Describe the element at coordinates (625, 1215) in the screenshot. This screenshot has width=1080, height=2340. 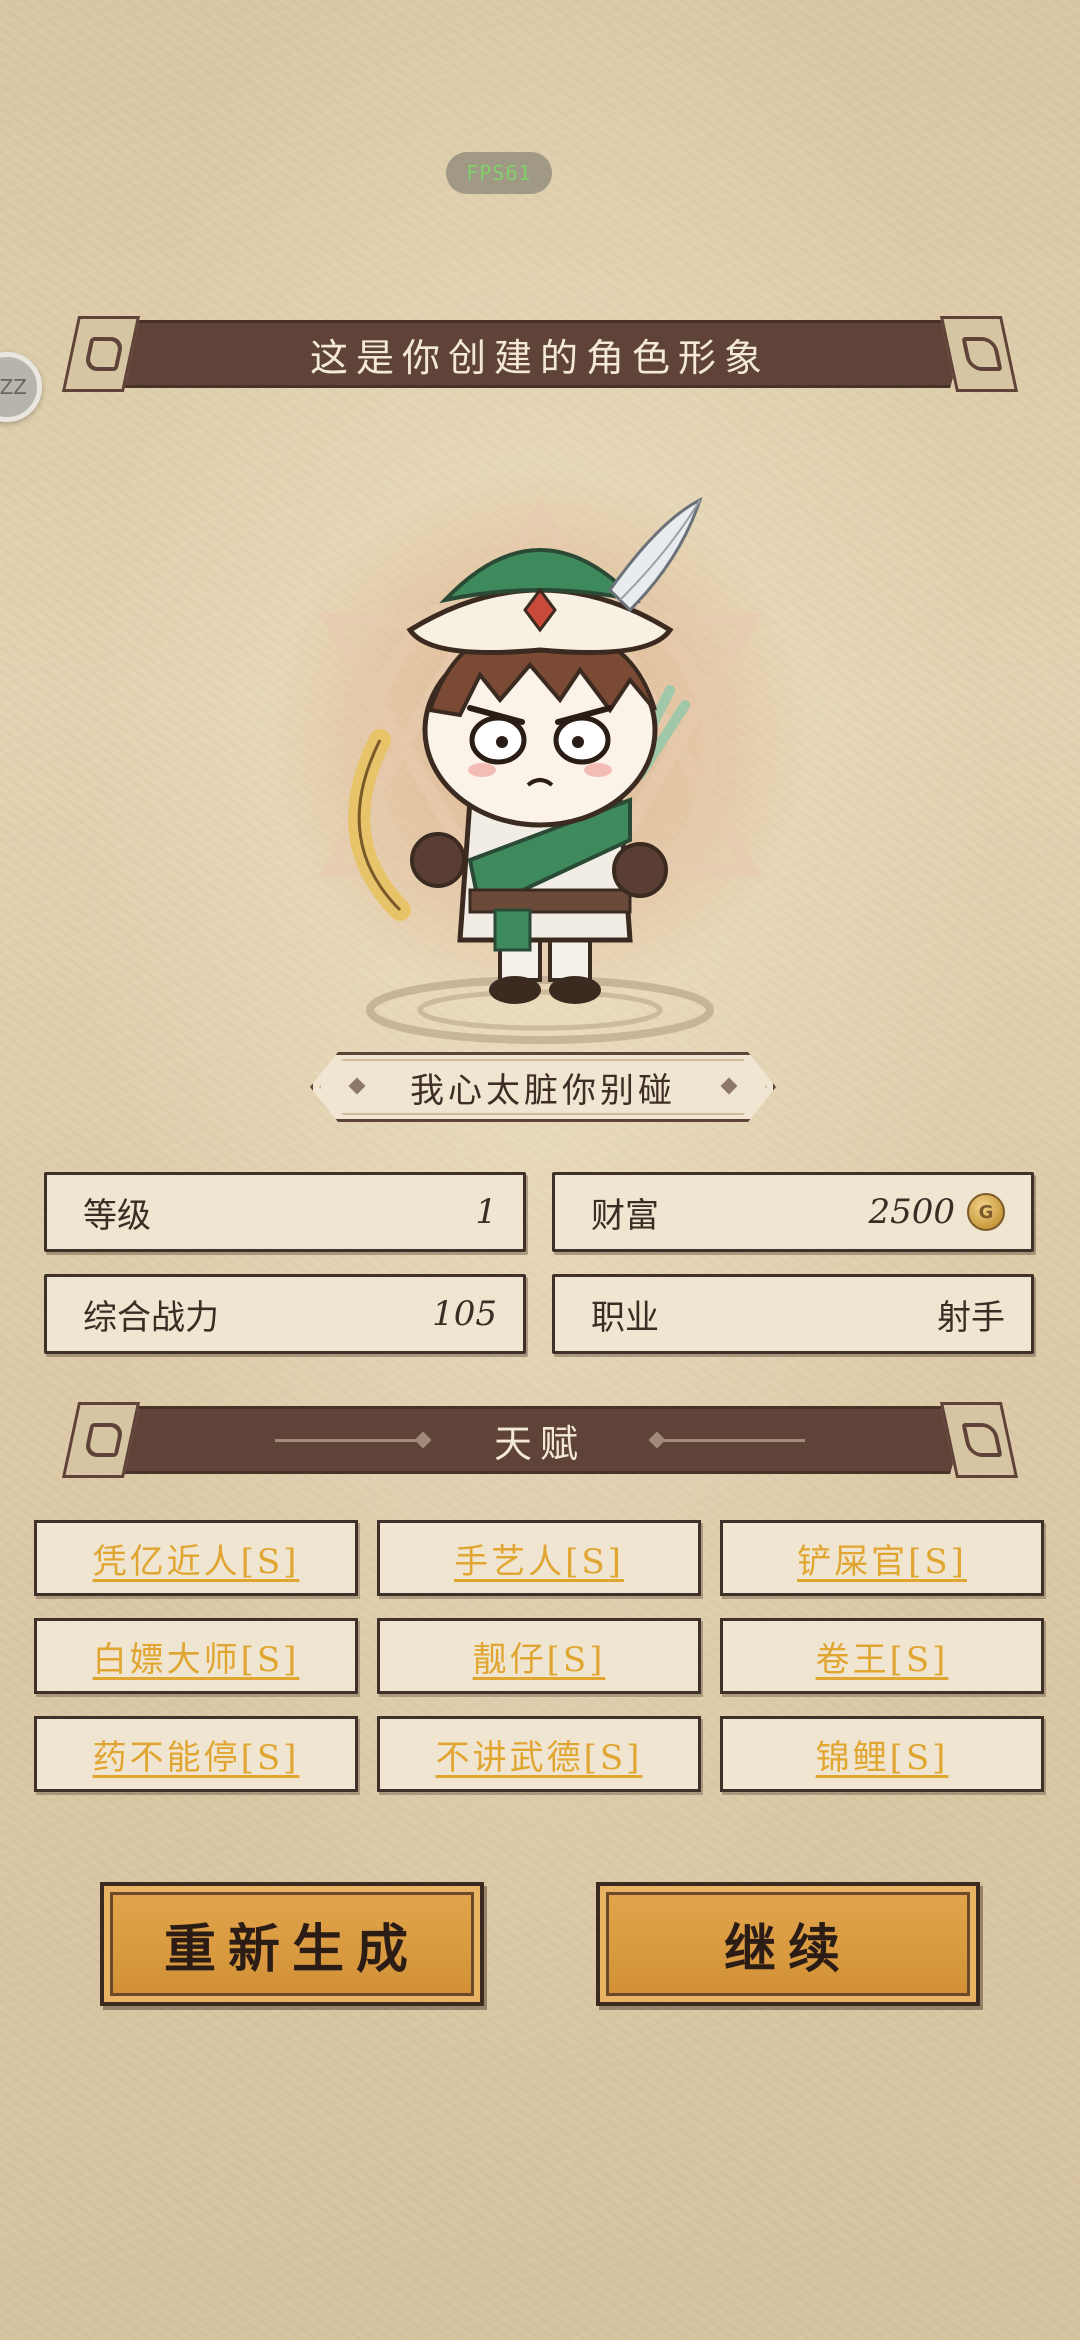
I see `stat-wealth-label: 财富` at that location.